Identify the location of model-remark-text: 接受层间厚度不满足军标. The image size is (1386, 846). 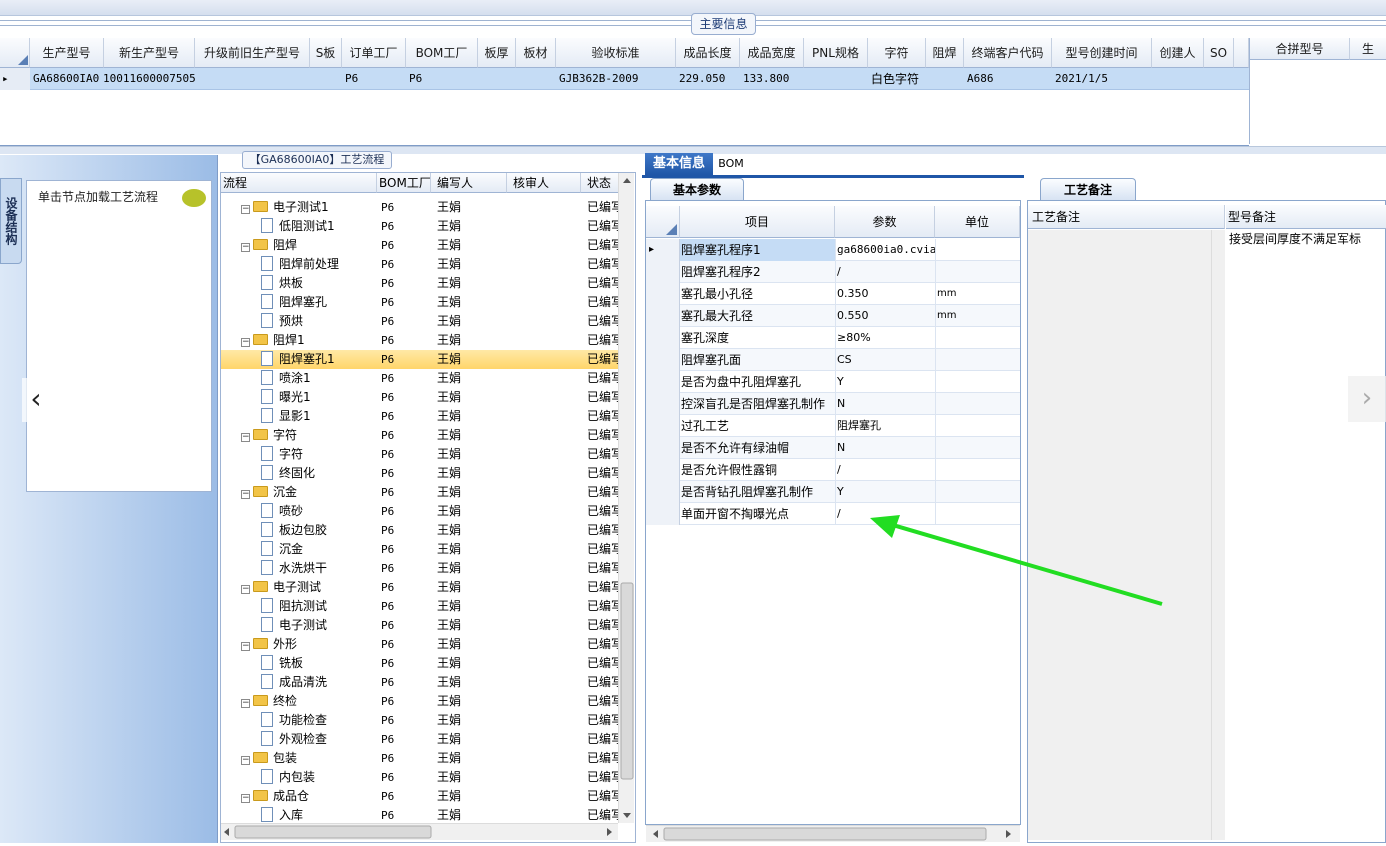
(1295, 238).